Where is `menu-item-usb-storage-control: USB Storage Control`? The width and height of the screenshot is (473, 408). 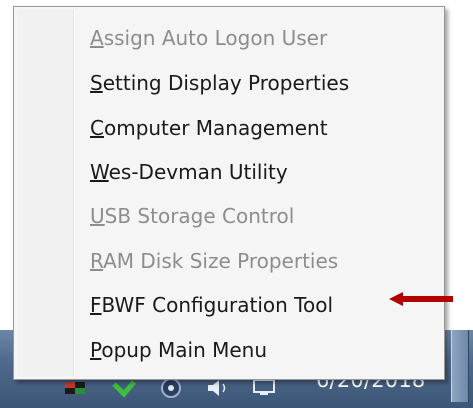
menu-item-usb-storage-control: USB Storage Control is located at coordinates (192, 216).